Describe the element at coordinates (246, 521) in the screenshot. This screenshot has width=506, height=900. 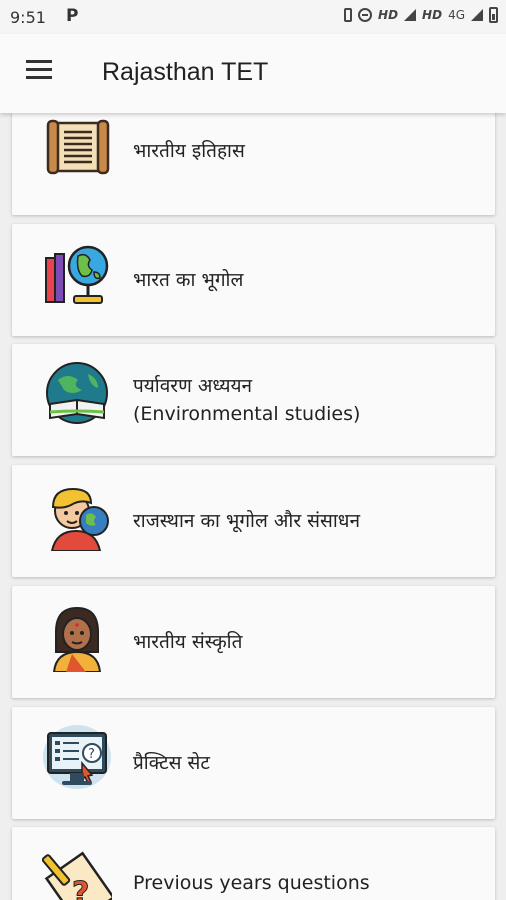
I see `topic-label: राजस्थान का भूगोल और संसाधन` at that location.